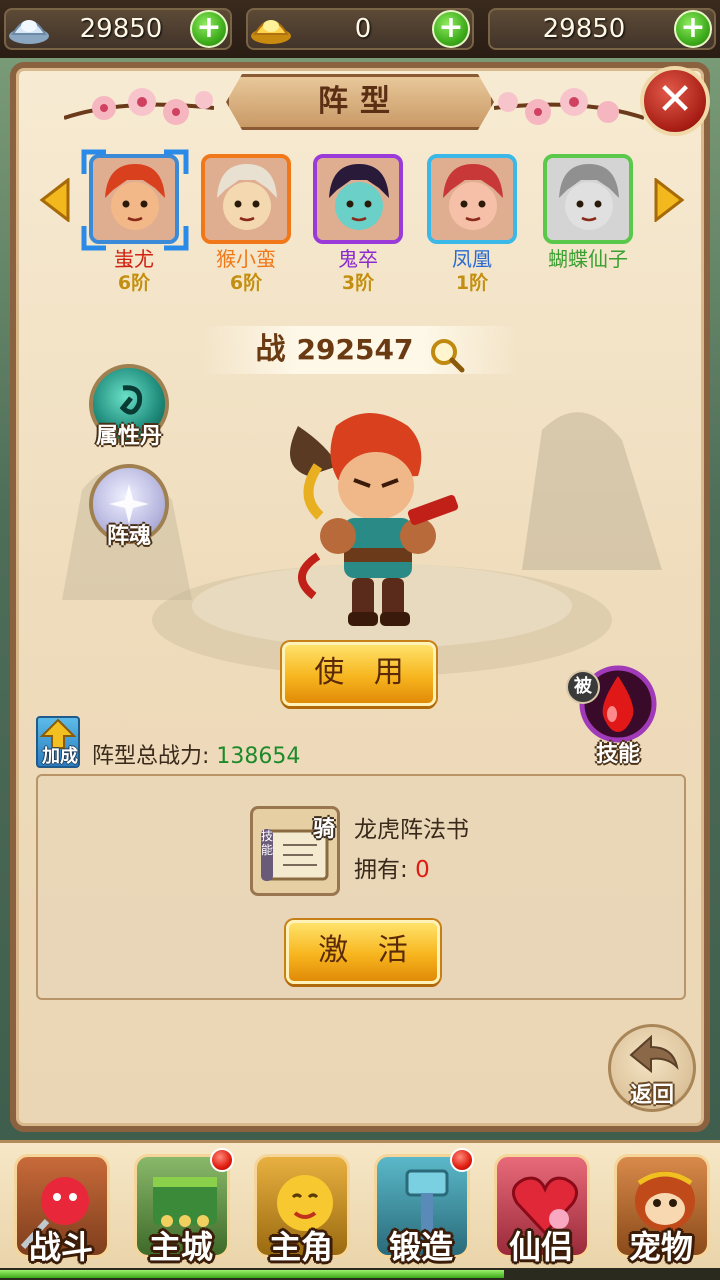 The image size is (720, 1280). I want to click on add-gold-button: +, so click(451, 29).